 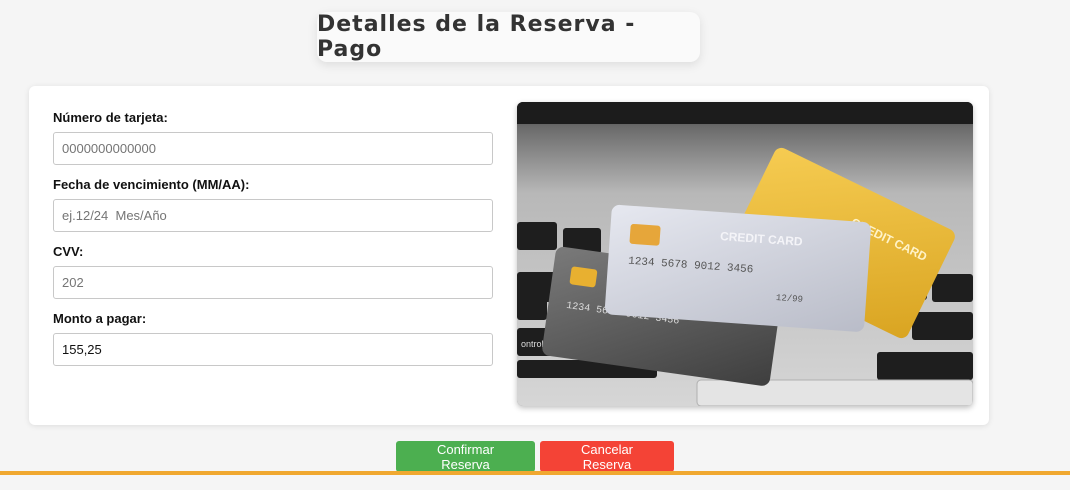 What do you see at coordinates (273, 215) in the screenshot?
I see `expiry-input` at bounding box center [273, 215].